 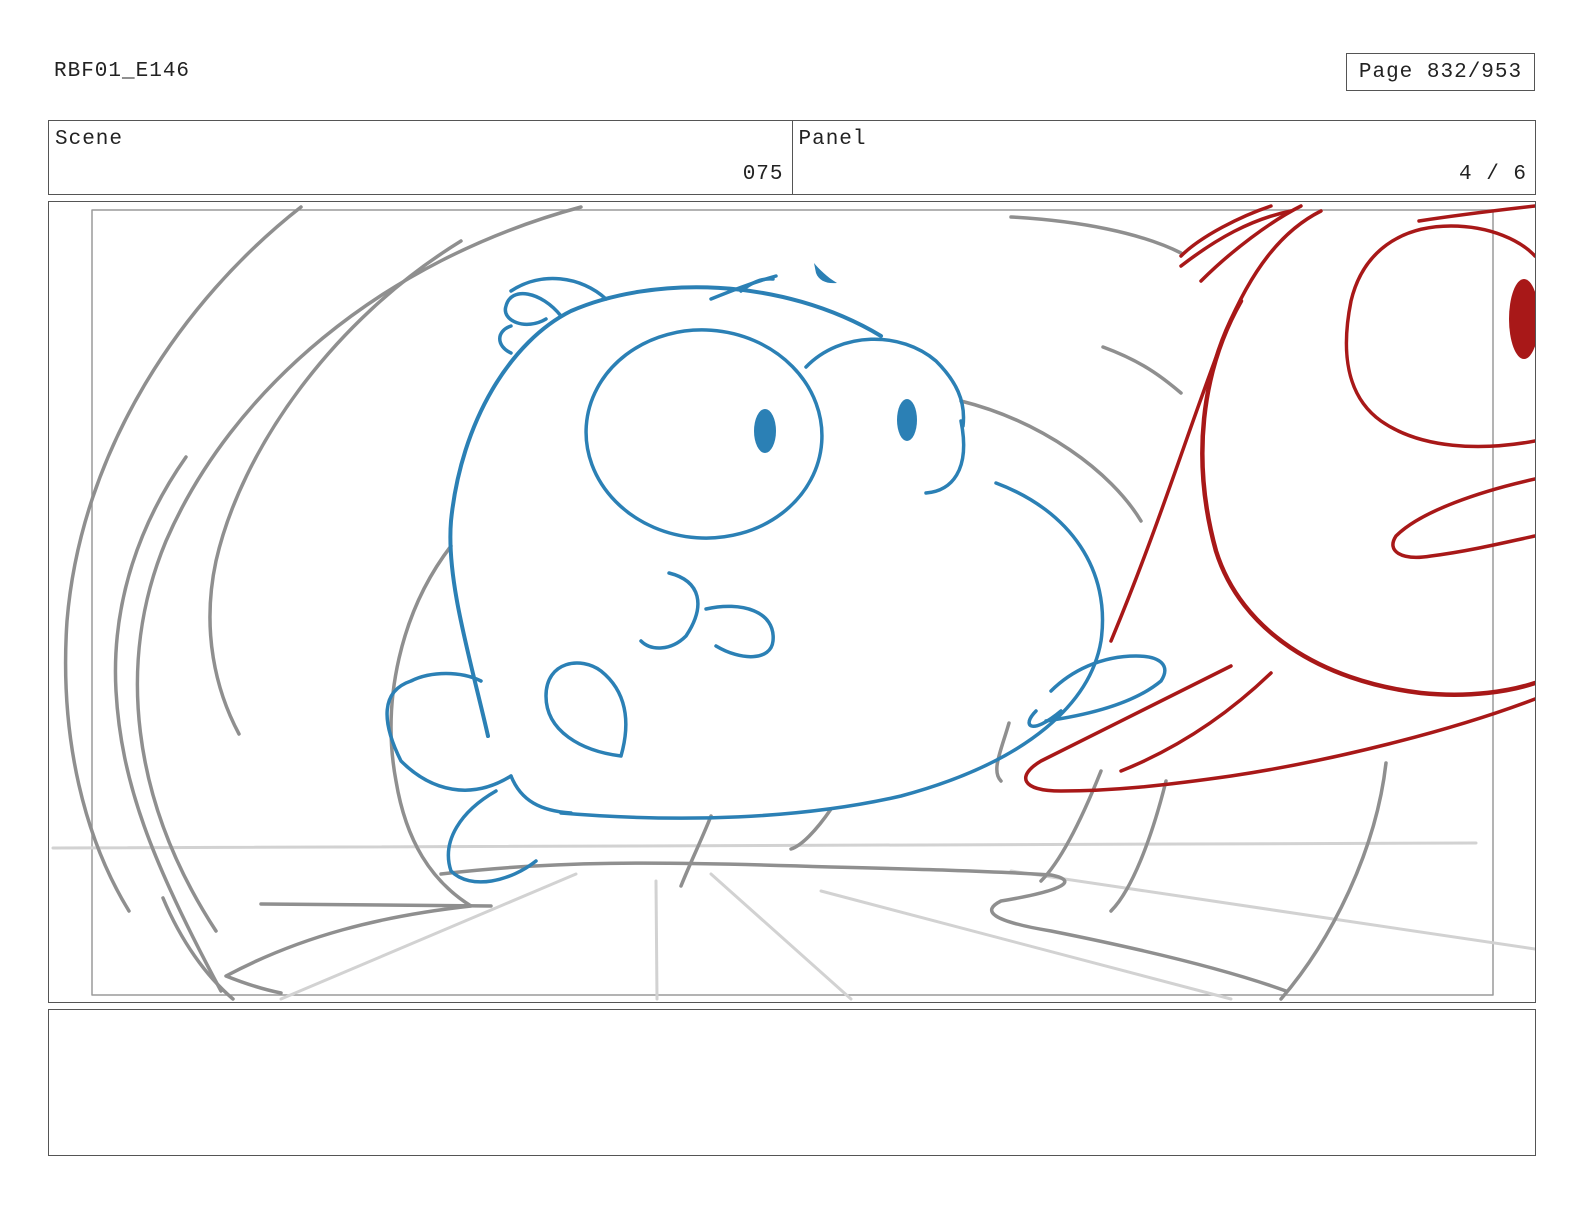 I want to click on red-character-eye, so click(x=1522, y=319).